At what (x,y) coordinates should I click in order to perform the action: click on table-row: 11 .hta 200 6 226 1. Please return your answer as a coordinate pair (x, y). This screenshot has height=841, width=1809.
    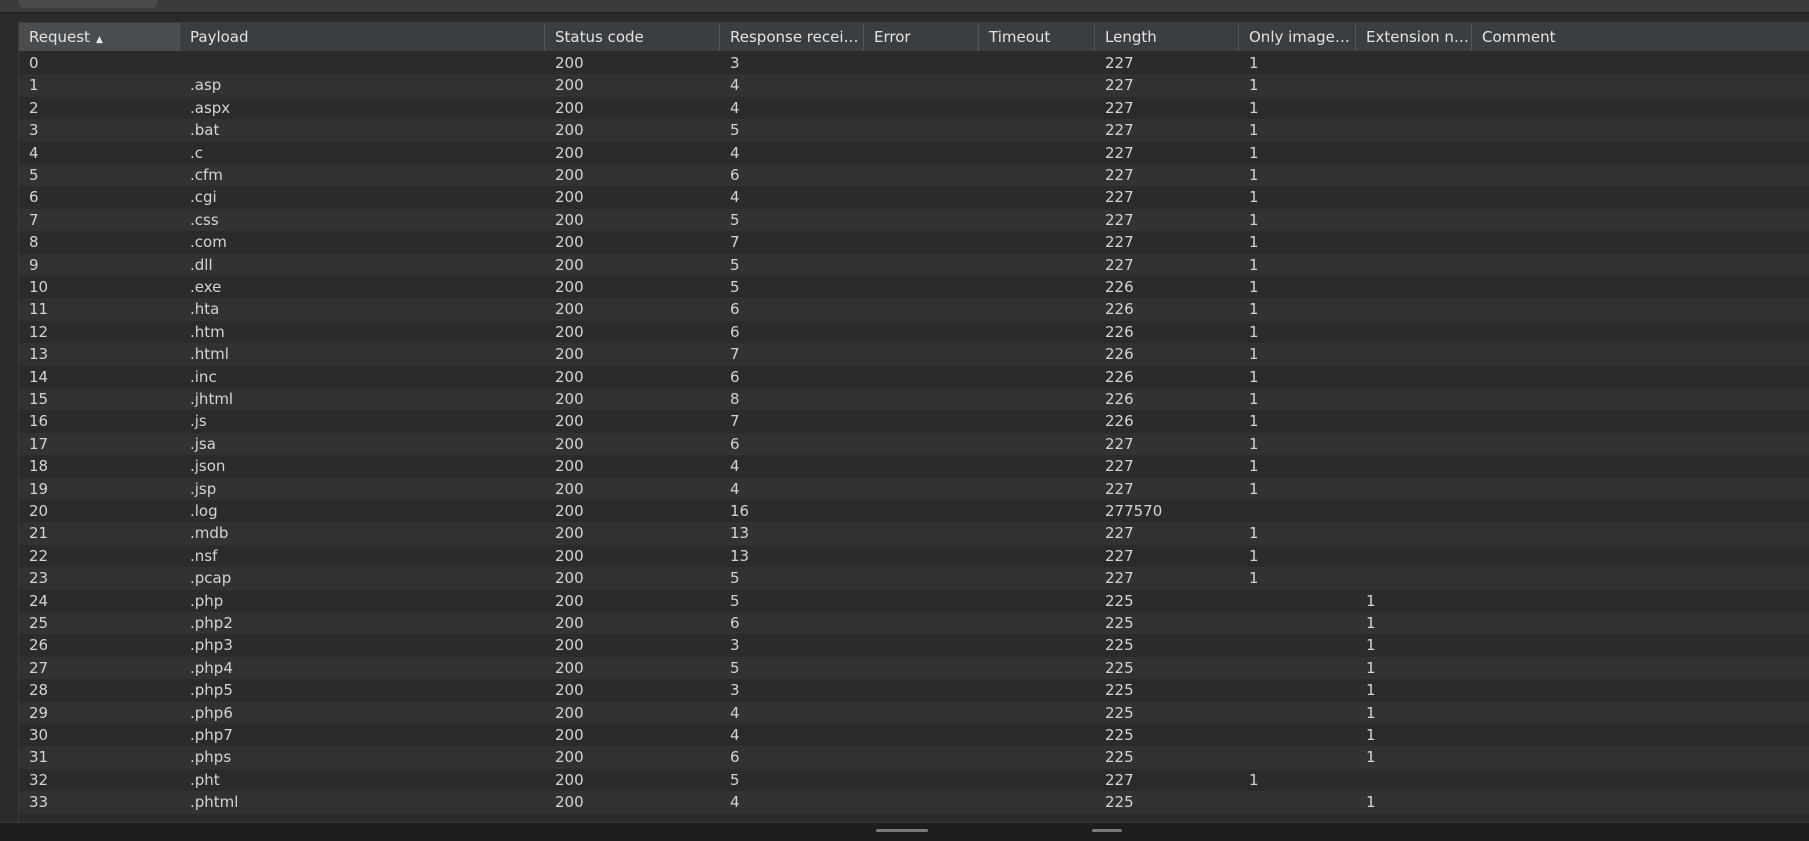
    Looking at the image, I should click on (914, 309).